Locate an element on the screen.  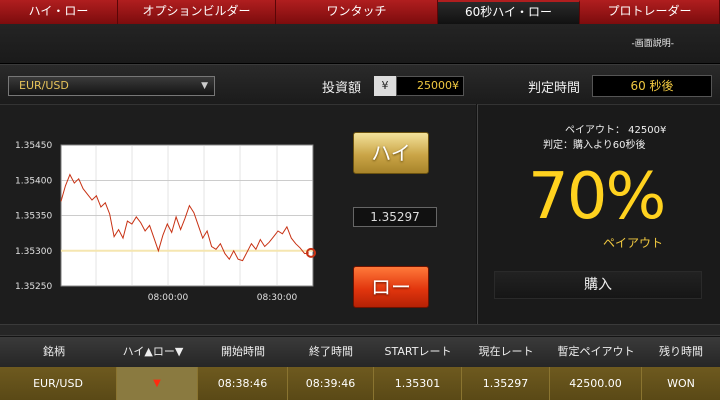
col-remaining-time: 残り時間 is located at coordinates (681, 351).